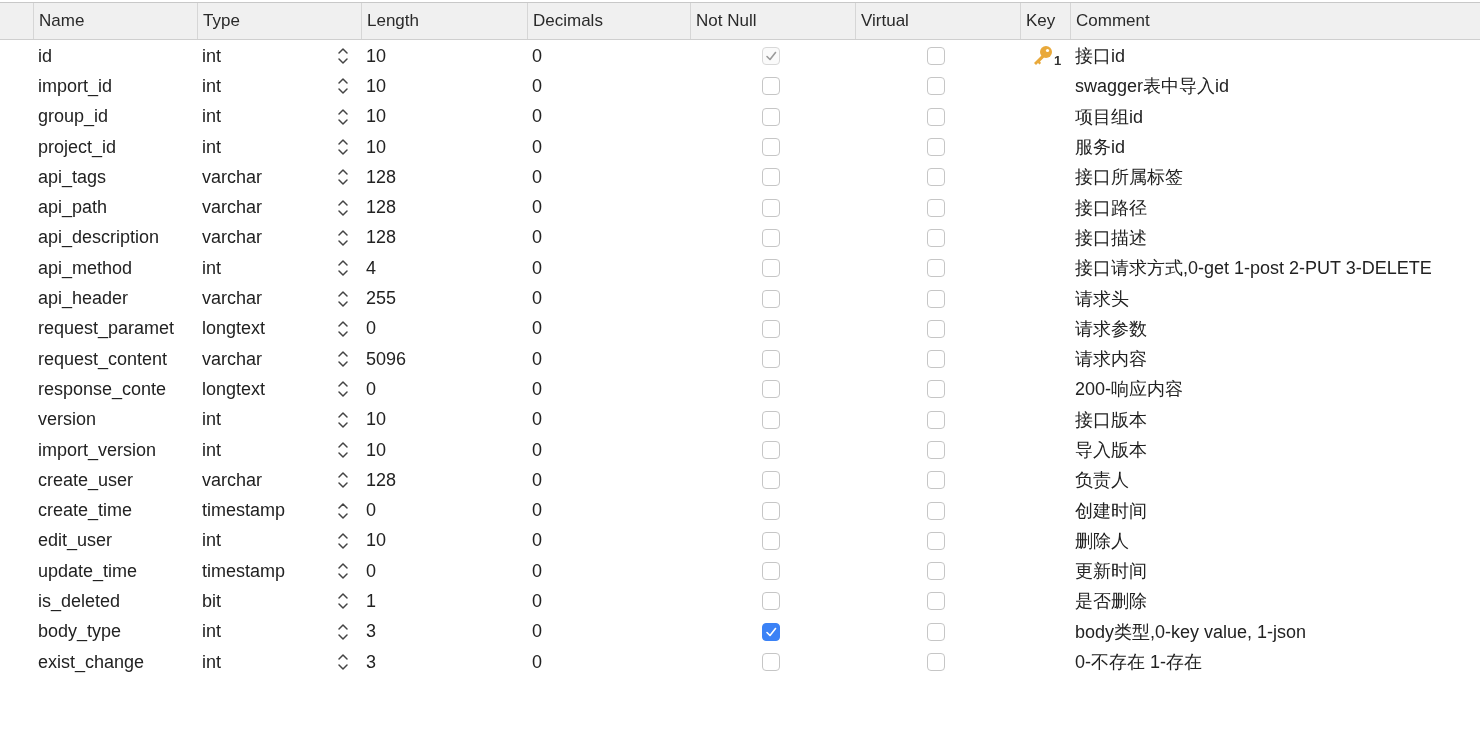  I want to click on column-header: Virtual, so click(937, 21).